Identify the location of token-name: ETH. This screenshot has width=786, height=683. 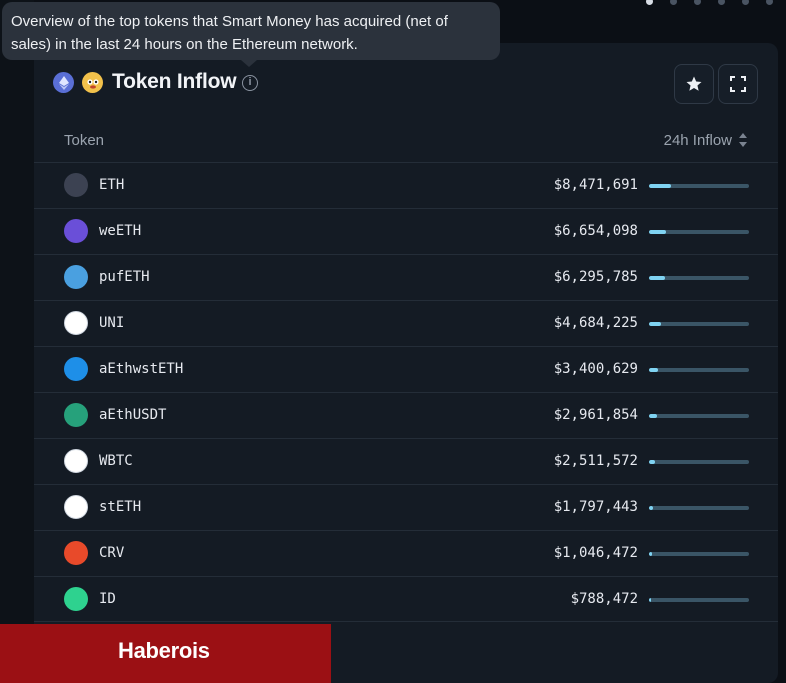
(111, 185).